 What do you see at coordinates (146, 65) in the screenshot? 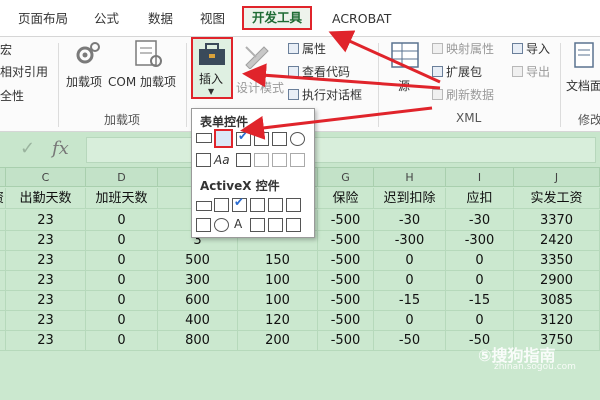
I see `com-addins-button: COM 加载项` at bounding box center [146, 65].